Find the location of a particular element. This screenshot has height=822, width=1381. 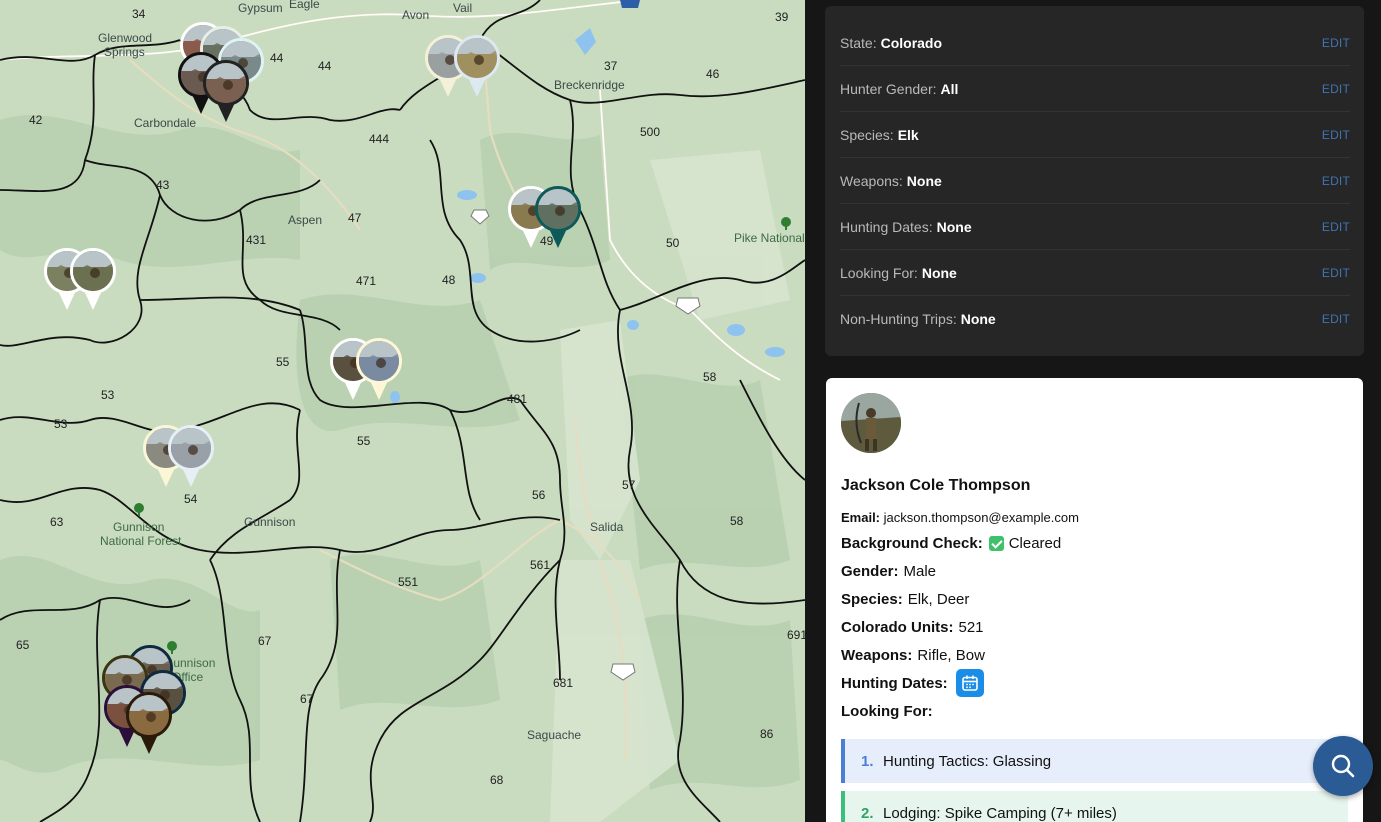

species-row: Species: Elk, Deer is located at coordinates (1094, 599).